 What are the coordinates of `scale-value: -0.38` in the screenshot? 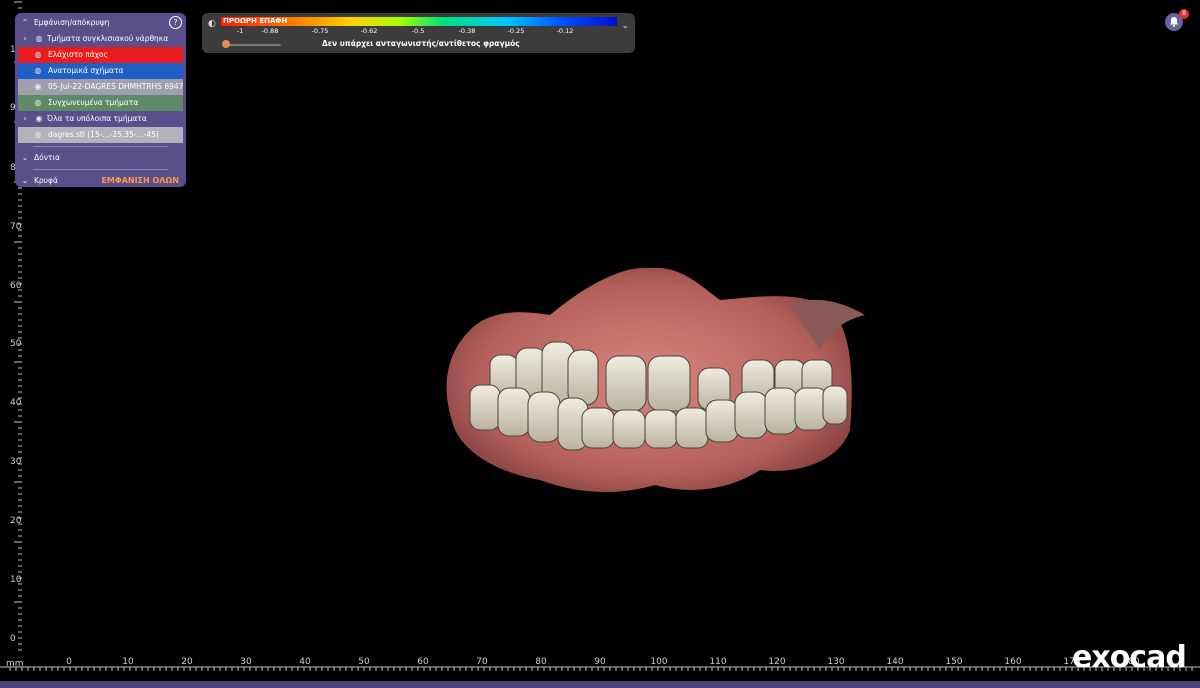 It's located at (467, 31).